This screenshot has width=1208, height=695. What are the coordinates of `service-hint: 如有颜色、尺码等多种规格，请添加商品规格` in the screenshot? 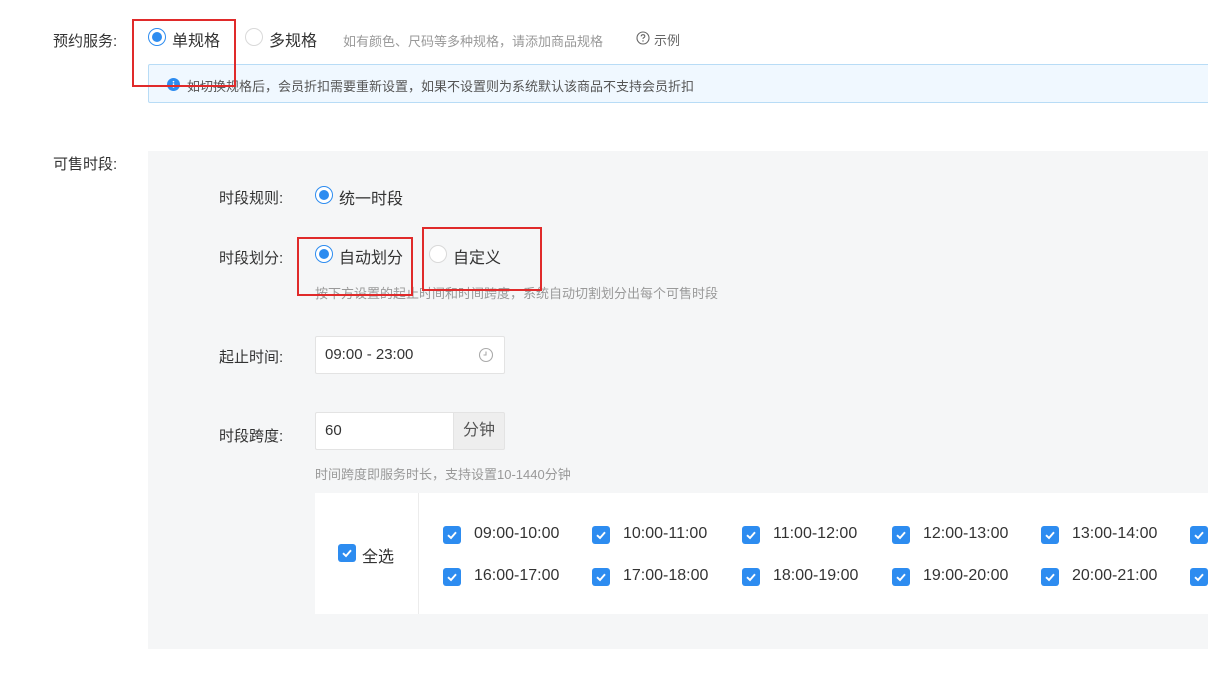 It's located at (473, 41).